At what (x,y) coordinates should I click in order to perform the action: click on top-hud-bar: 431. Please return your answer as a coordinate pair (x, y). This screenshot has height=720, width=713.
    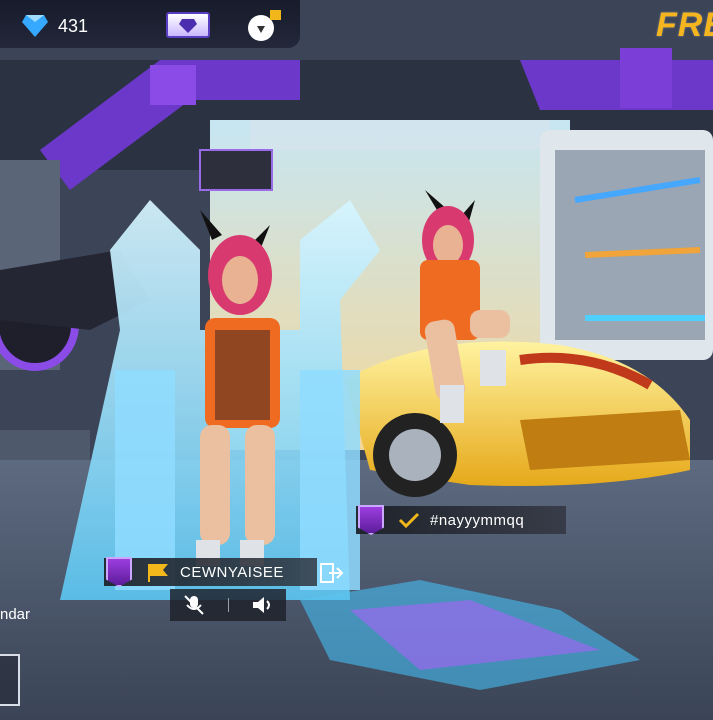
    Looking at the image, I should click on (150, 24).